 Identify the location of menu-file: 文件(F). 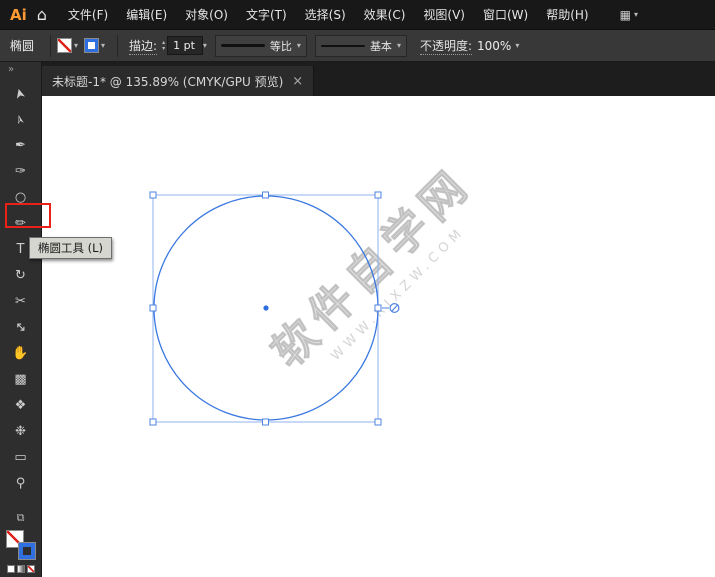
(88, 15).